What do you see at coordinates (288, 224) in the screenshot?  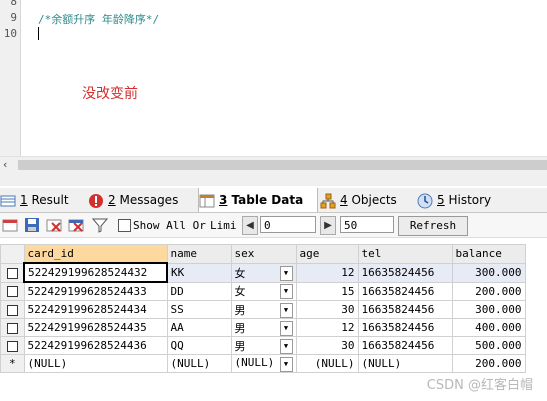 I see `offset-input: 0` at bounding box center [288, 224].